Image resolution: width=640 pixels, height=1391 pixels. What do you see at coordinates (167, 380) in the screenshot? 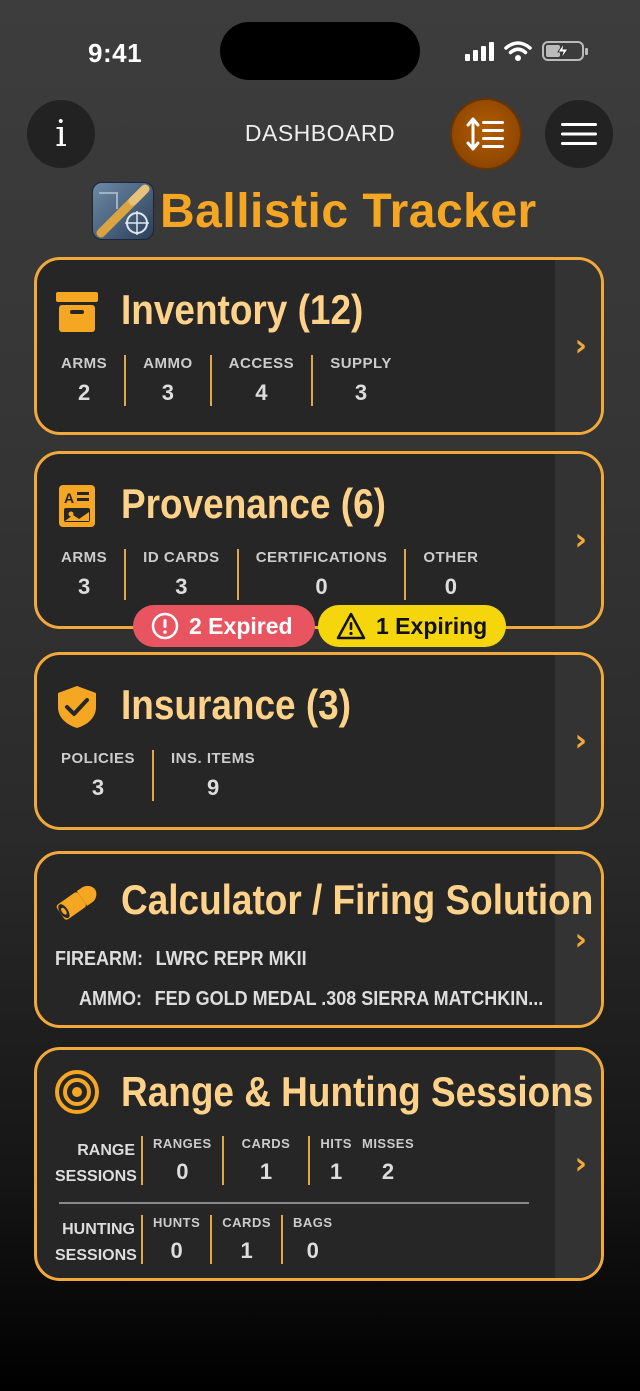
I see `stat-ammo: AMMO 3` at bounding box center [167, 380].